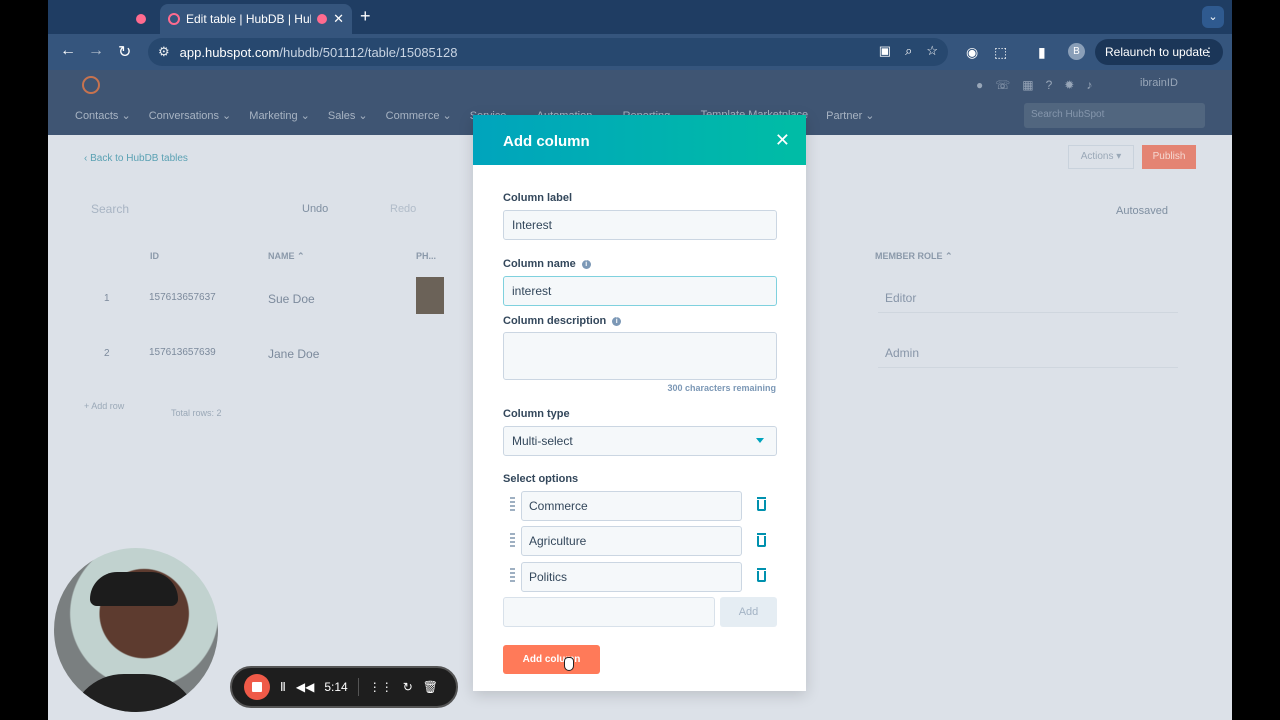  Describe the element at coordinates (414, 209) in the screenshot. I see `redo-button: Redo` at that location.